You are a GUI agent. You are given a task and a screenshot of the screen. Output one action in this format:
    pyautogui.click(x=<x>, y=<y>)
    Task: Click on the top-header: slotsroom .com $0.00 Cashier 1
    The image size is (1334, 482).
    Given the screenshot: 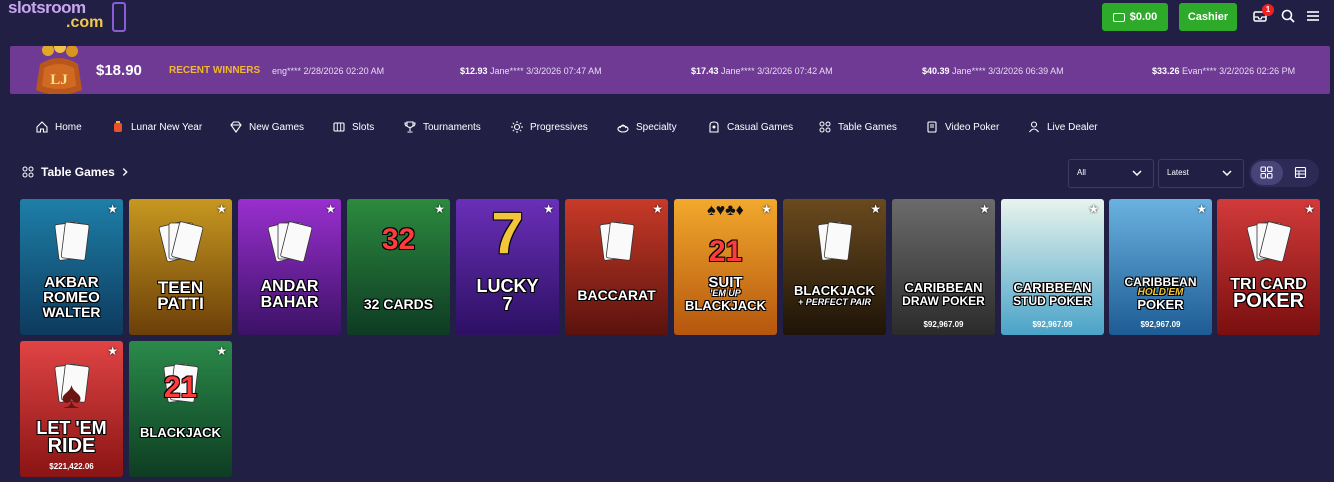 What is the action you would take?
    pyautogui.click(x=667, y=18)
    